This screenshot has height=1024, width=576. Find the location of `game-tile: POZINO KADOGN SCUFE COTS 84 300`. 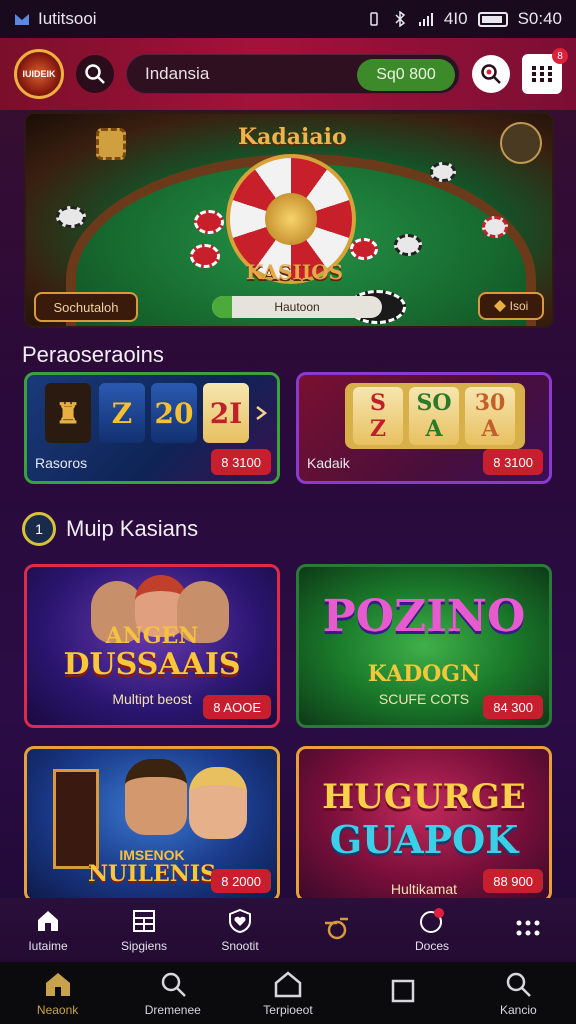

game-tile: POZINO KADOGN SCUFE COTS 84 300 is located at coordinates (424, 646).